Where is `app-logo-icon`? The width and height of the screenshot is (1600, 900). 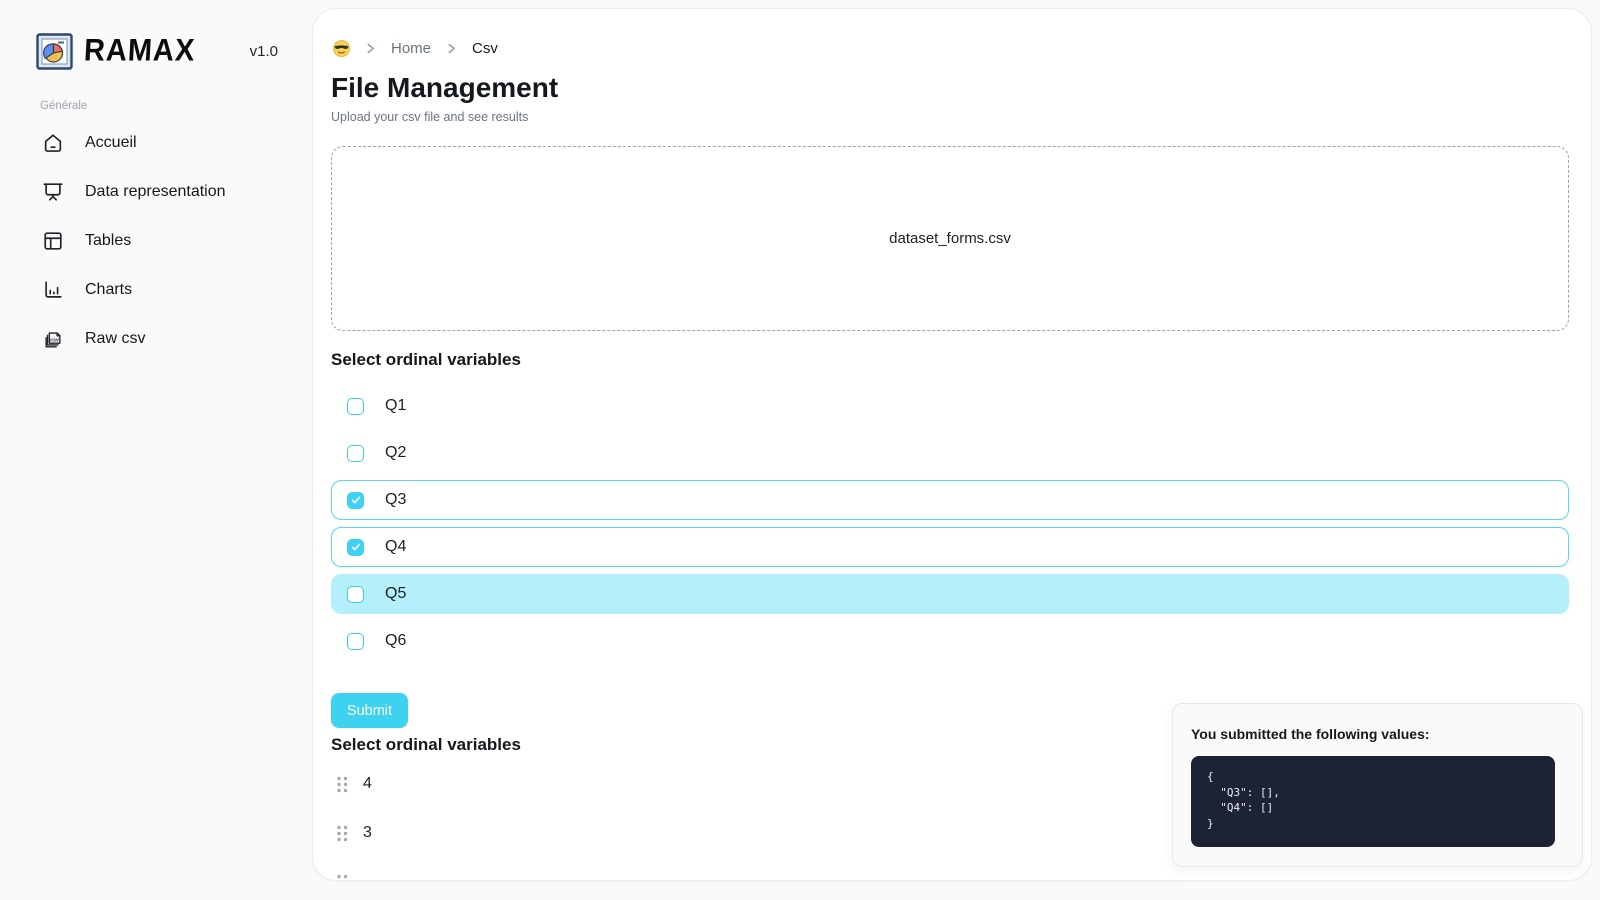 app-logo-icon is located at coordinates (54, 51).